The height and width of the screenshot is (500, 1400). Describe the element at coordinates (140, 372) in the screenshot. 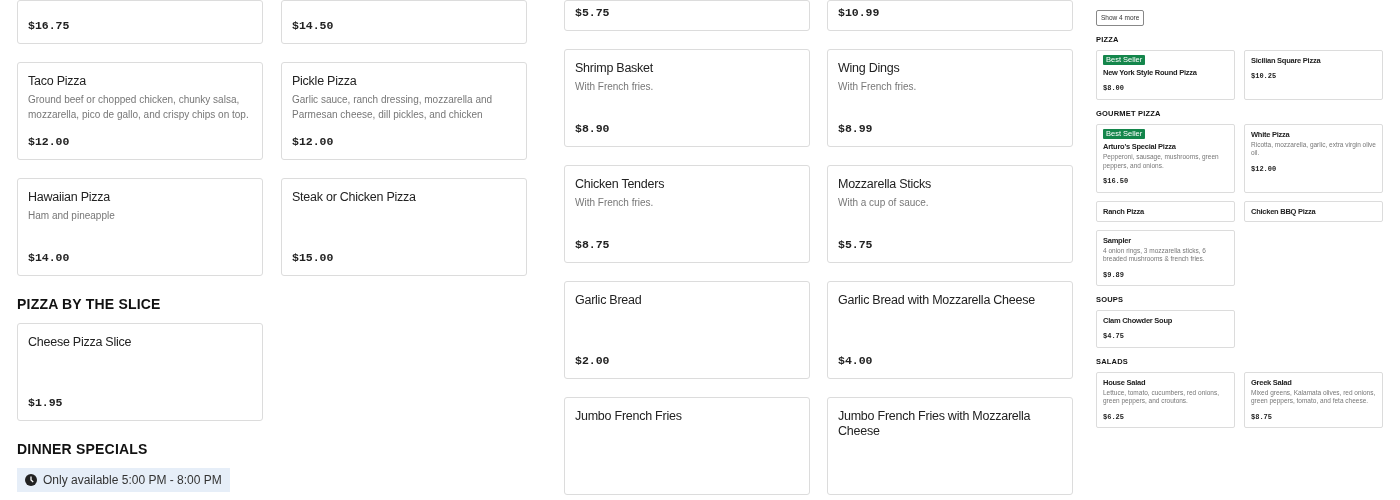

I see `menu-item-card: Cheese Pizza Slice $1.95` at that location.